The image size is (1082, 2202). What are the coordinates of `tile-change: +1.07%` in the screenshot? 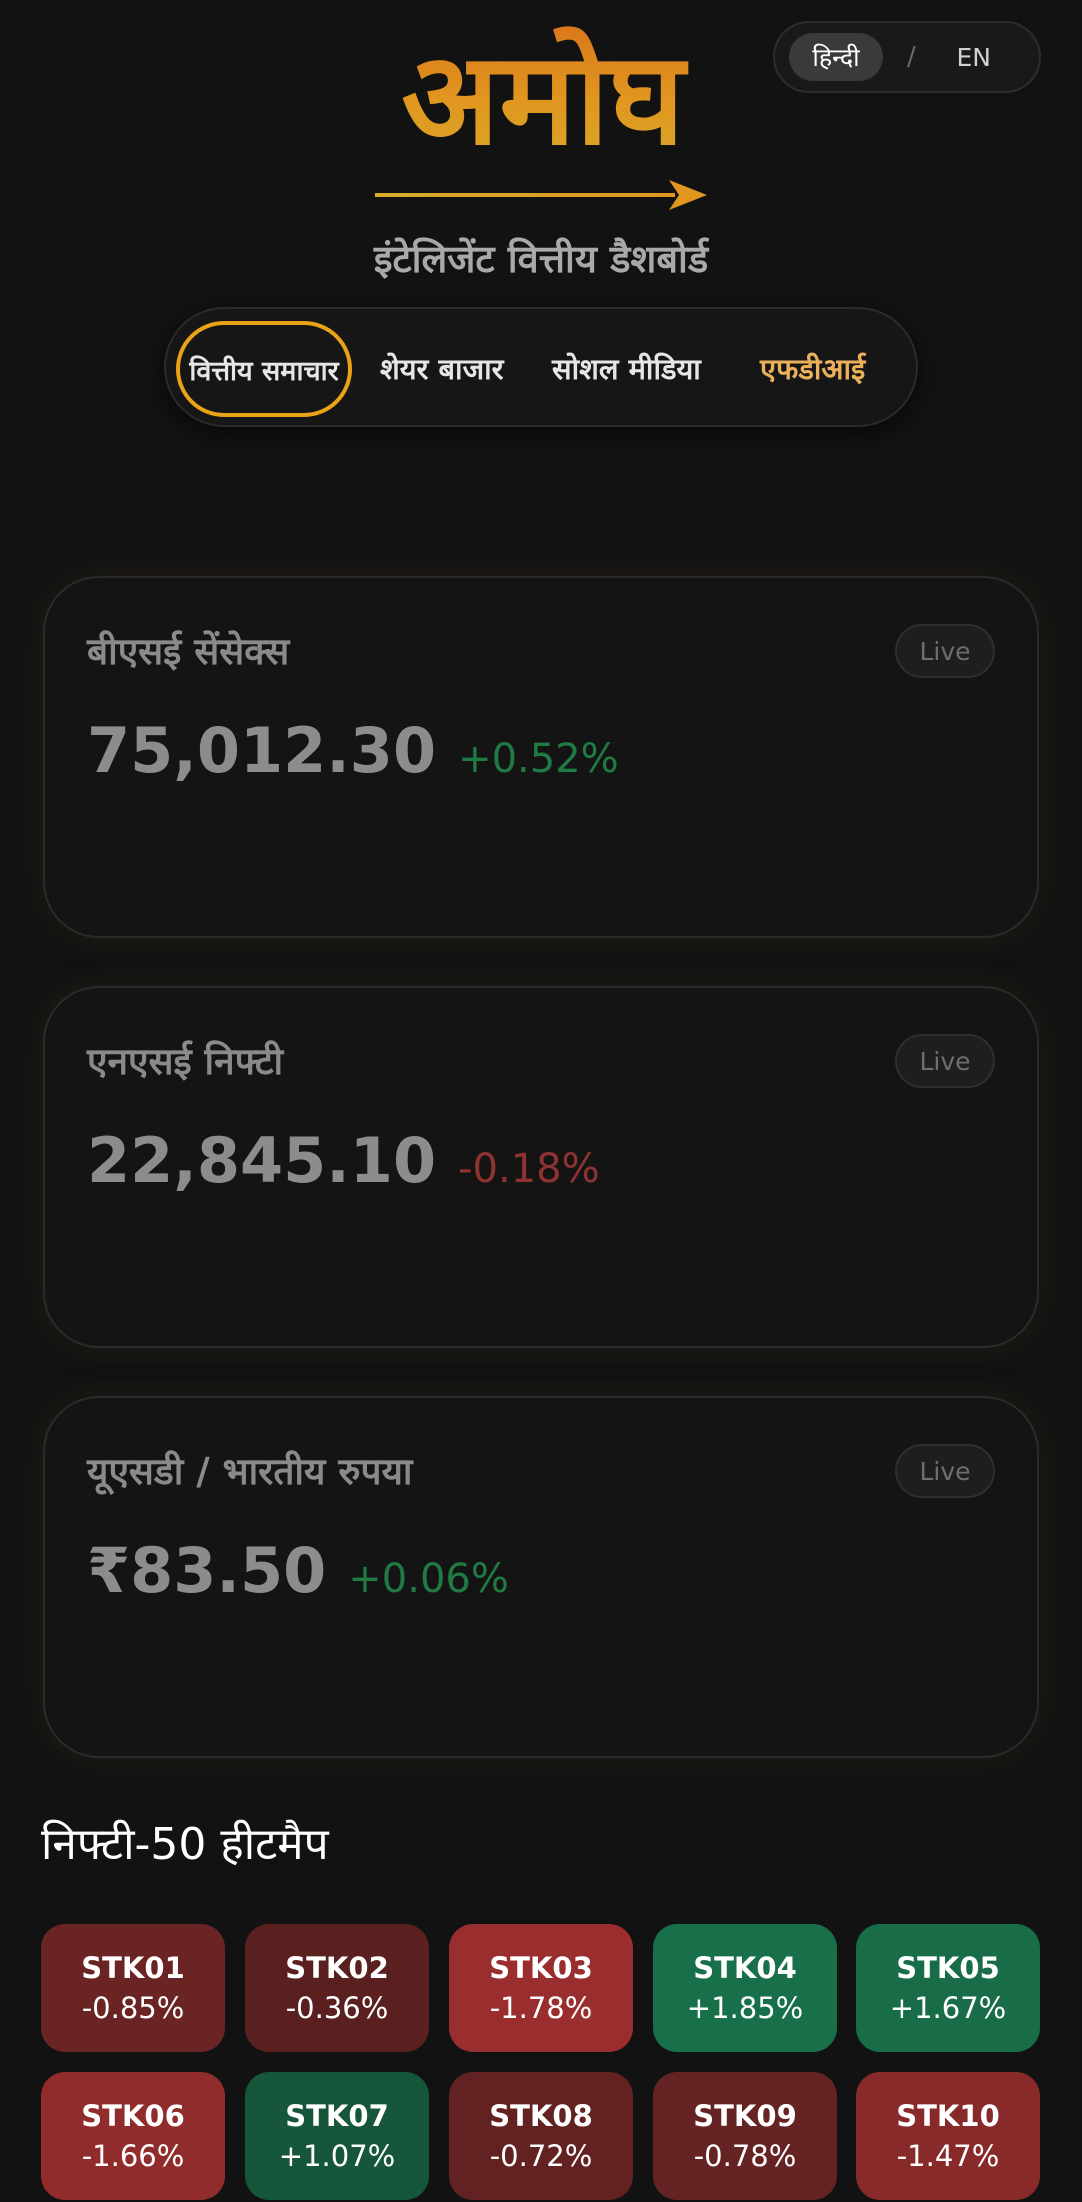 It's located at (337, 2156).